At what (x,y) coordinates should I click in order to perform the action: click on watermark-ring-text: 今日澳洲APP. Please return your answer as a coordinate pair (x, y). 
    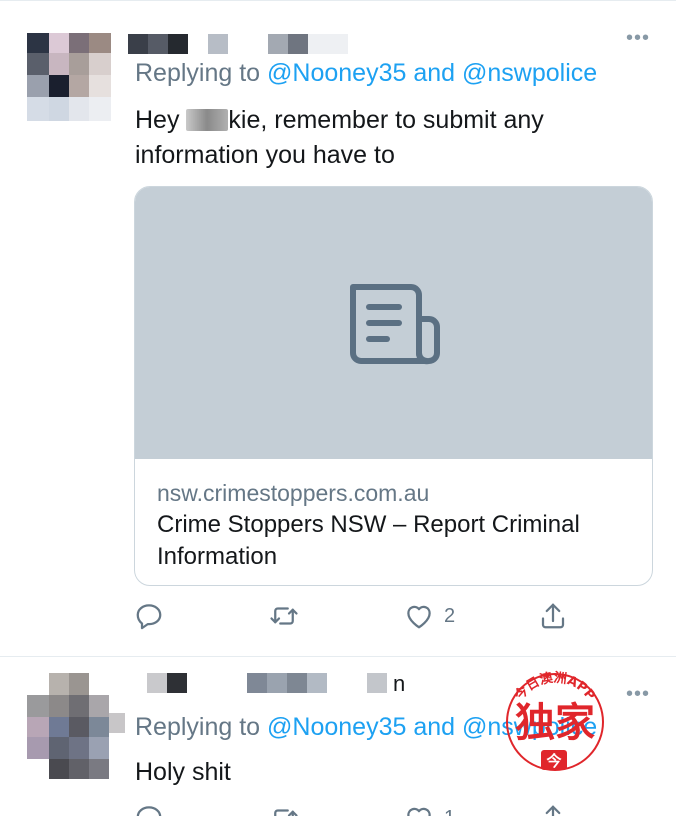
    Looking at the image, I should click on (554, 687).